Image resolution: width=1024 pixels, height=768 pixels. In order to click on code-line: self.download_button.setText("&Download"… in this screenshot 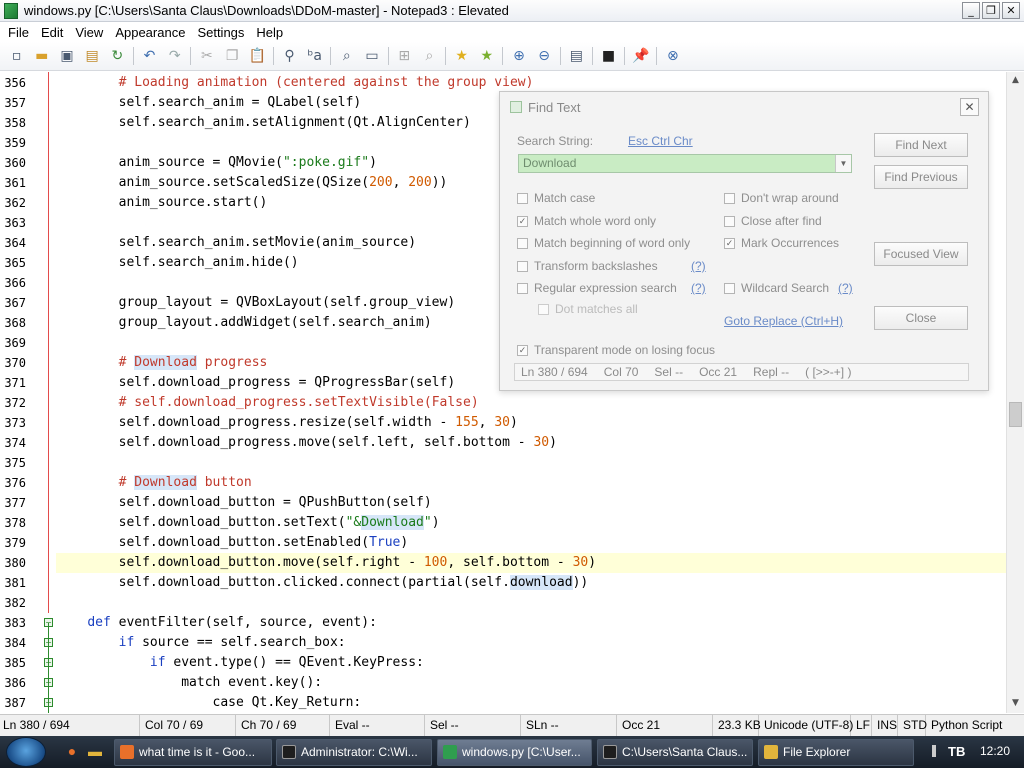, I will do `click(531, 523)`.